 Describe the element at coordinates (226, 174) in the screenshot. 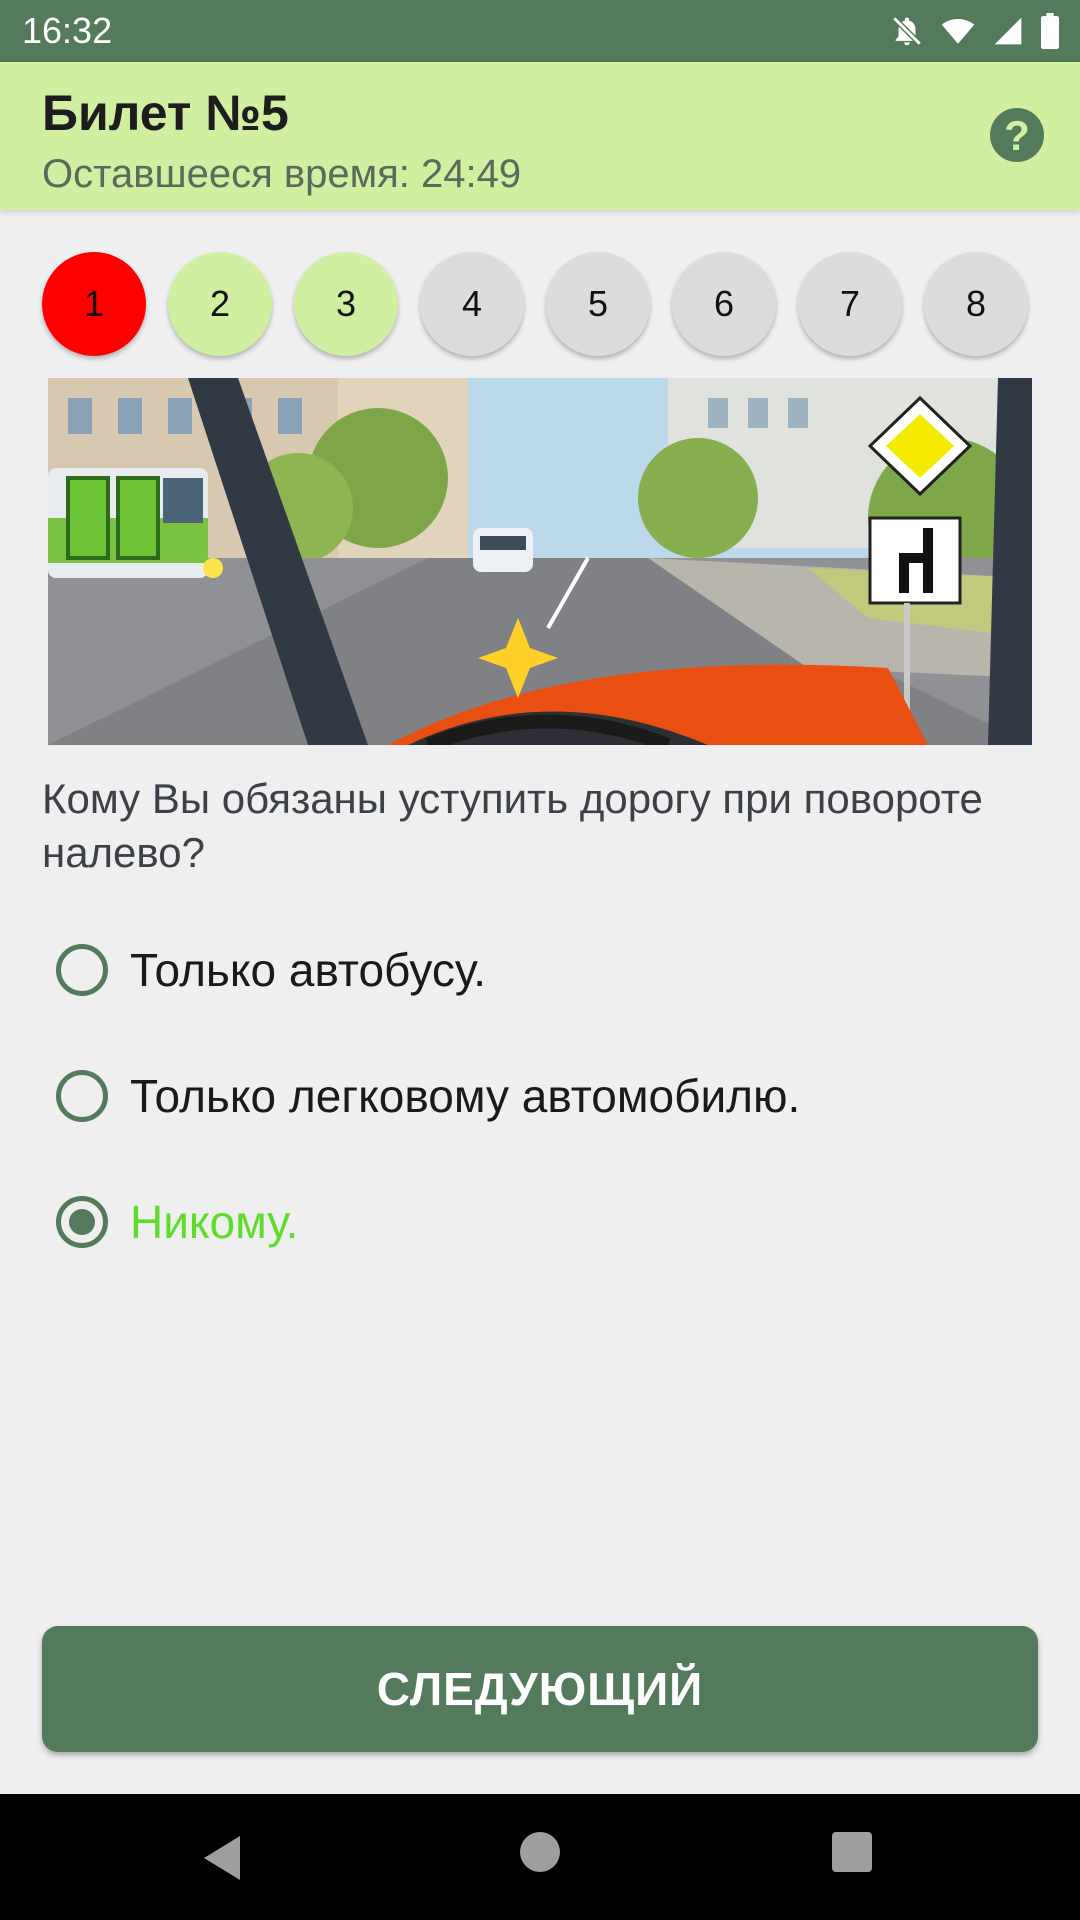

I see `remaining-time-label: Оставшееся время:` at that location.